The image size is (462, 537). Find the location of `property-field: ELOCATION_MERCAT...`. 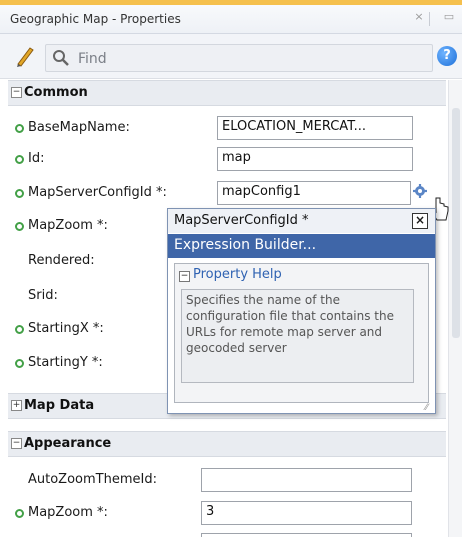

property-field: ELOCATION_MERCAT... is located at coordinates (315, 128).